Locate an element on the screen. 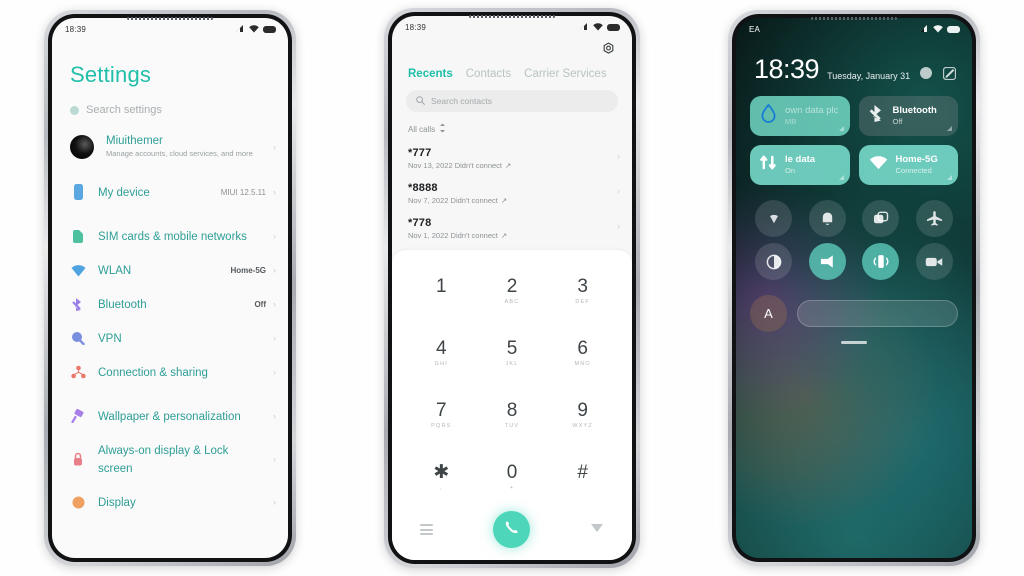 The image size is (1024, 576). display-icon is located at coordinates (78, 502).